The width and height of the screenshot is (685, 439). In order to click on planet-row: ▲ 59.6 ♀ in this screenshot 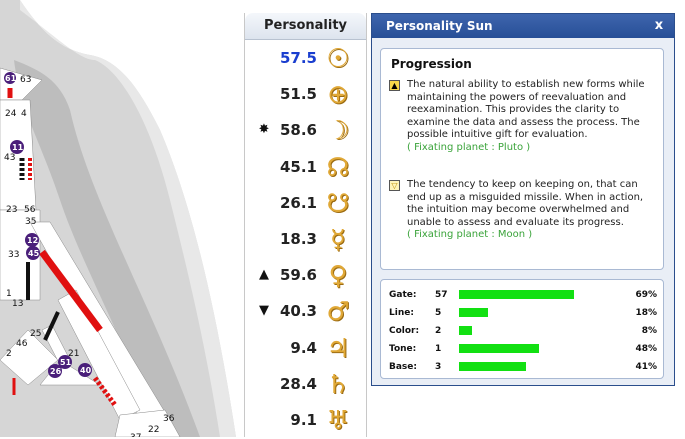, I will do `click(305, 276)`.